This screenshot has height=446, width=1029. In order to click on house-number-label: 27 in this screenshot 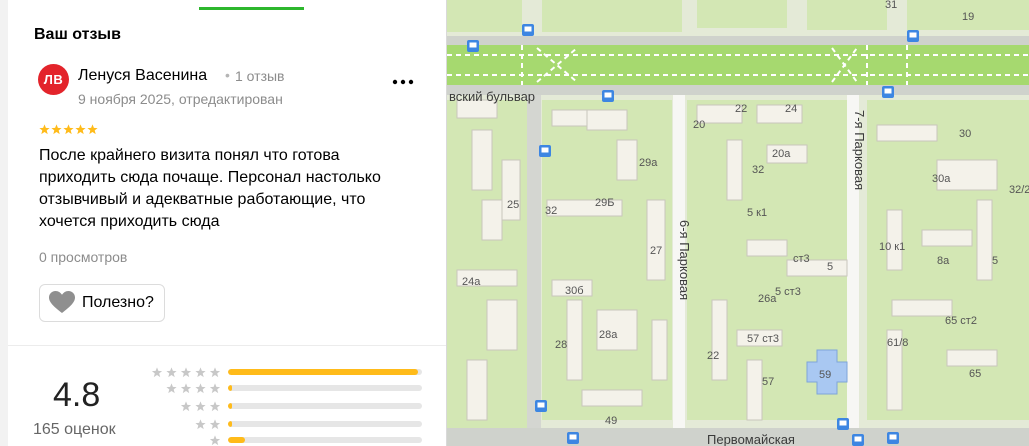, I will do `click(656, 251)`.